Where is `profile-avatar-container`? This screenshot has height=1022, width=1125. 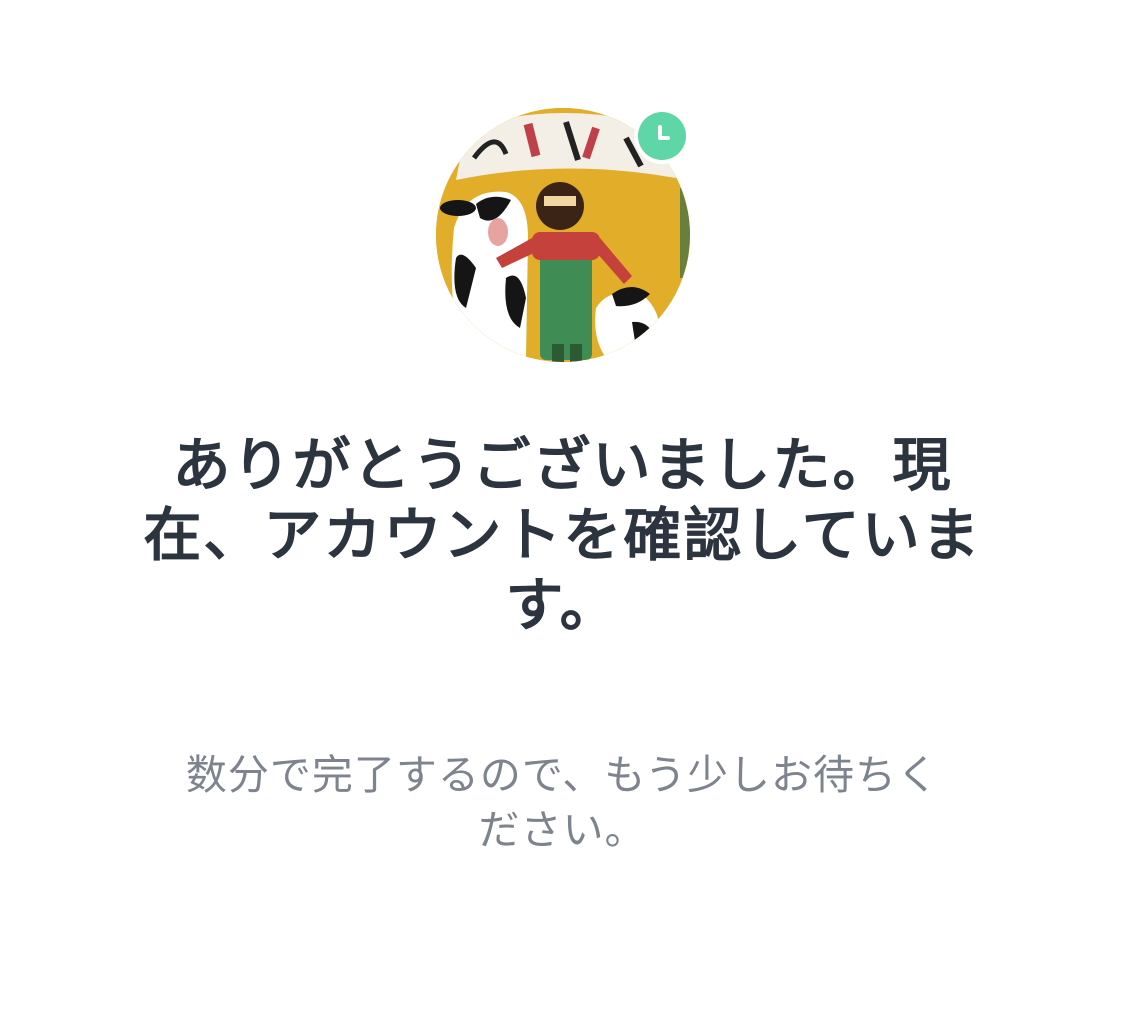 profile-avatar-container is located at coordinates (563, 235).